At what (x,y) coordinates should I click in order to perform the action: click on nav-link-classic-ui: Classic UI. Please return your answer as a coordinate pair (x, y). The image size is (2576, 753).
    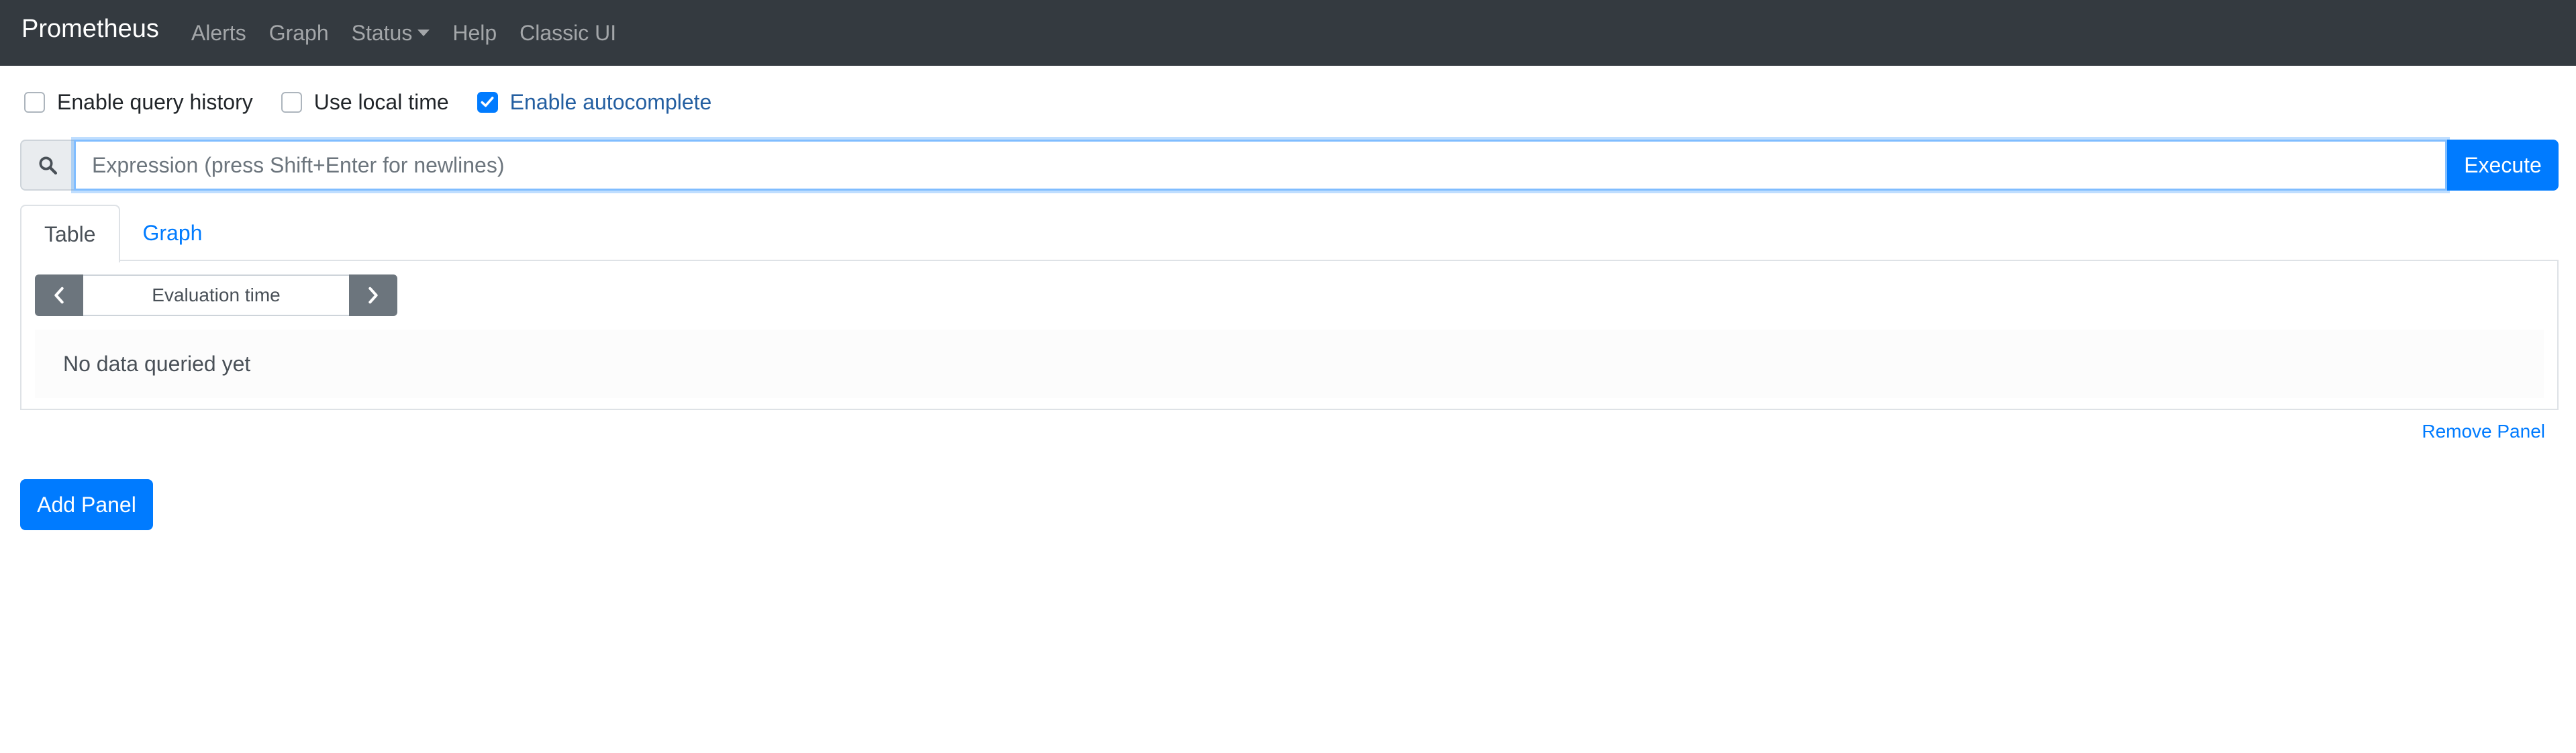
    Looking at the image, I should click on (567, 33).